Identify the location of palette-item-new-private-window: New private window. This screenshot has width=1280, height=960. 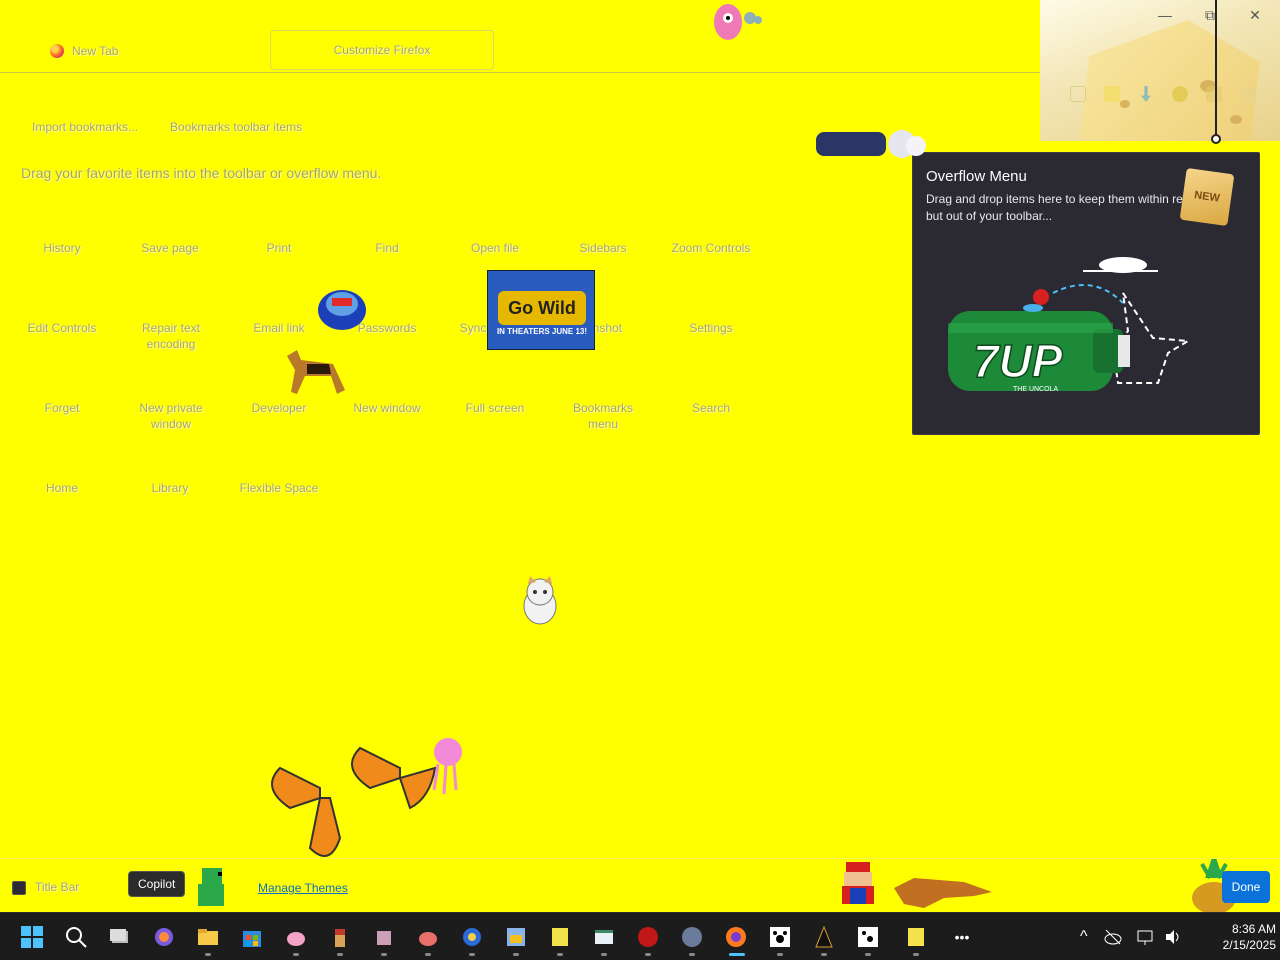
(171, 416).